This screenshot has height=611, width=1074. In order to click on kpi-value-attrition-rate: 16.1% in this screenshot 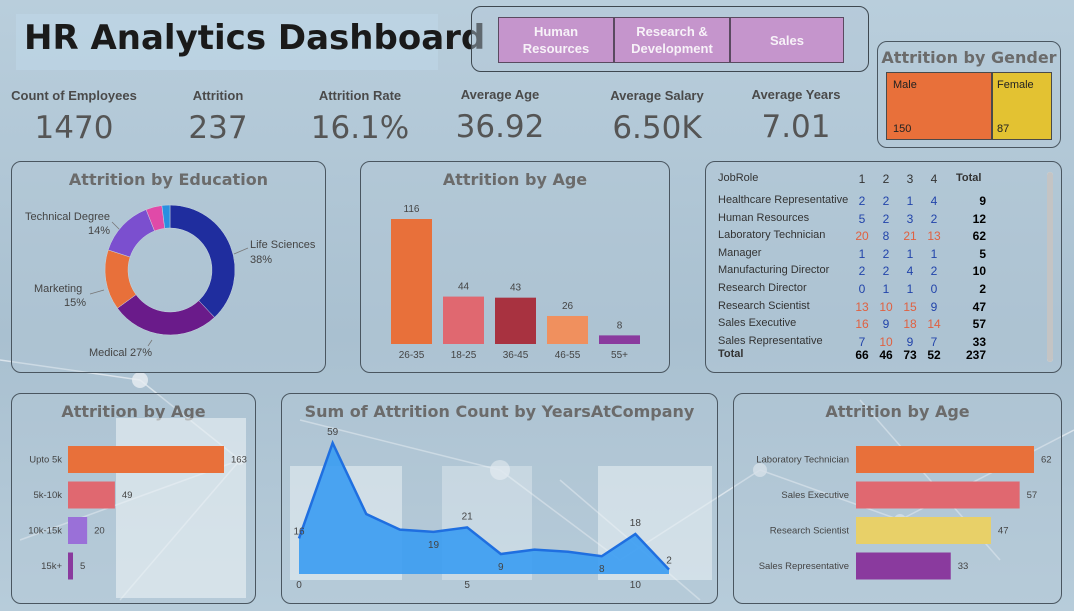, I will do `click(360, 128)`.